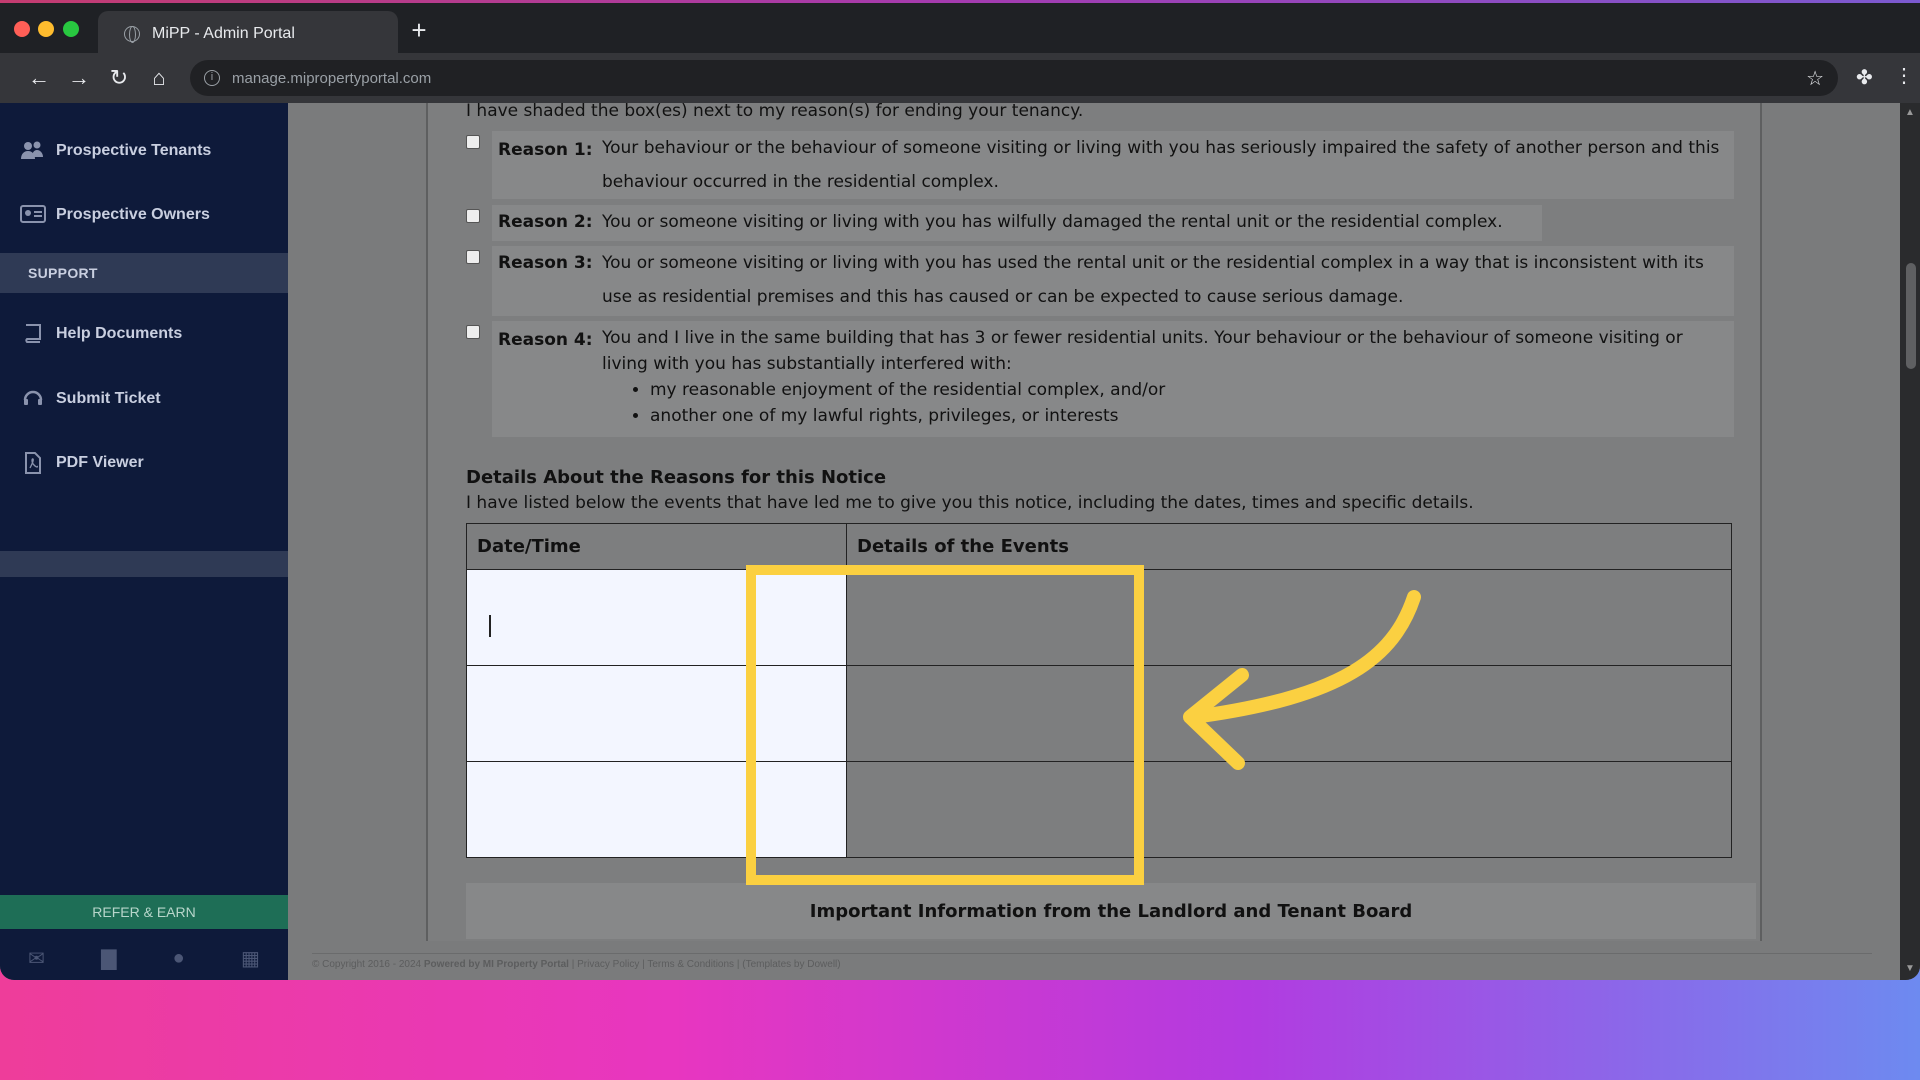 Image resolution: width=1920 pixels, height=1080 pixels. I want to click on sidebar-item-prospective-tenants: Prospective Tenants, so click(144, 151).